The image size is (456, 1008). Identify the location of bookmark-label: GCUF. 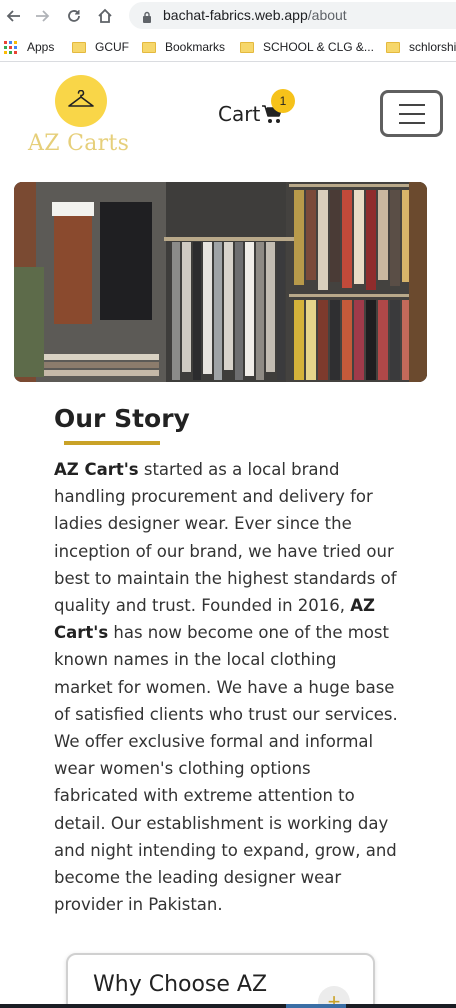
(112, 47).